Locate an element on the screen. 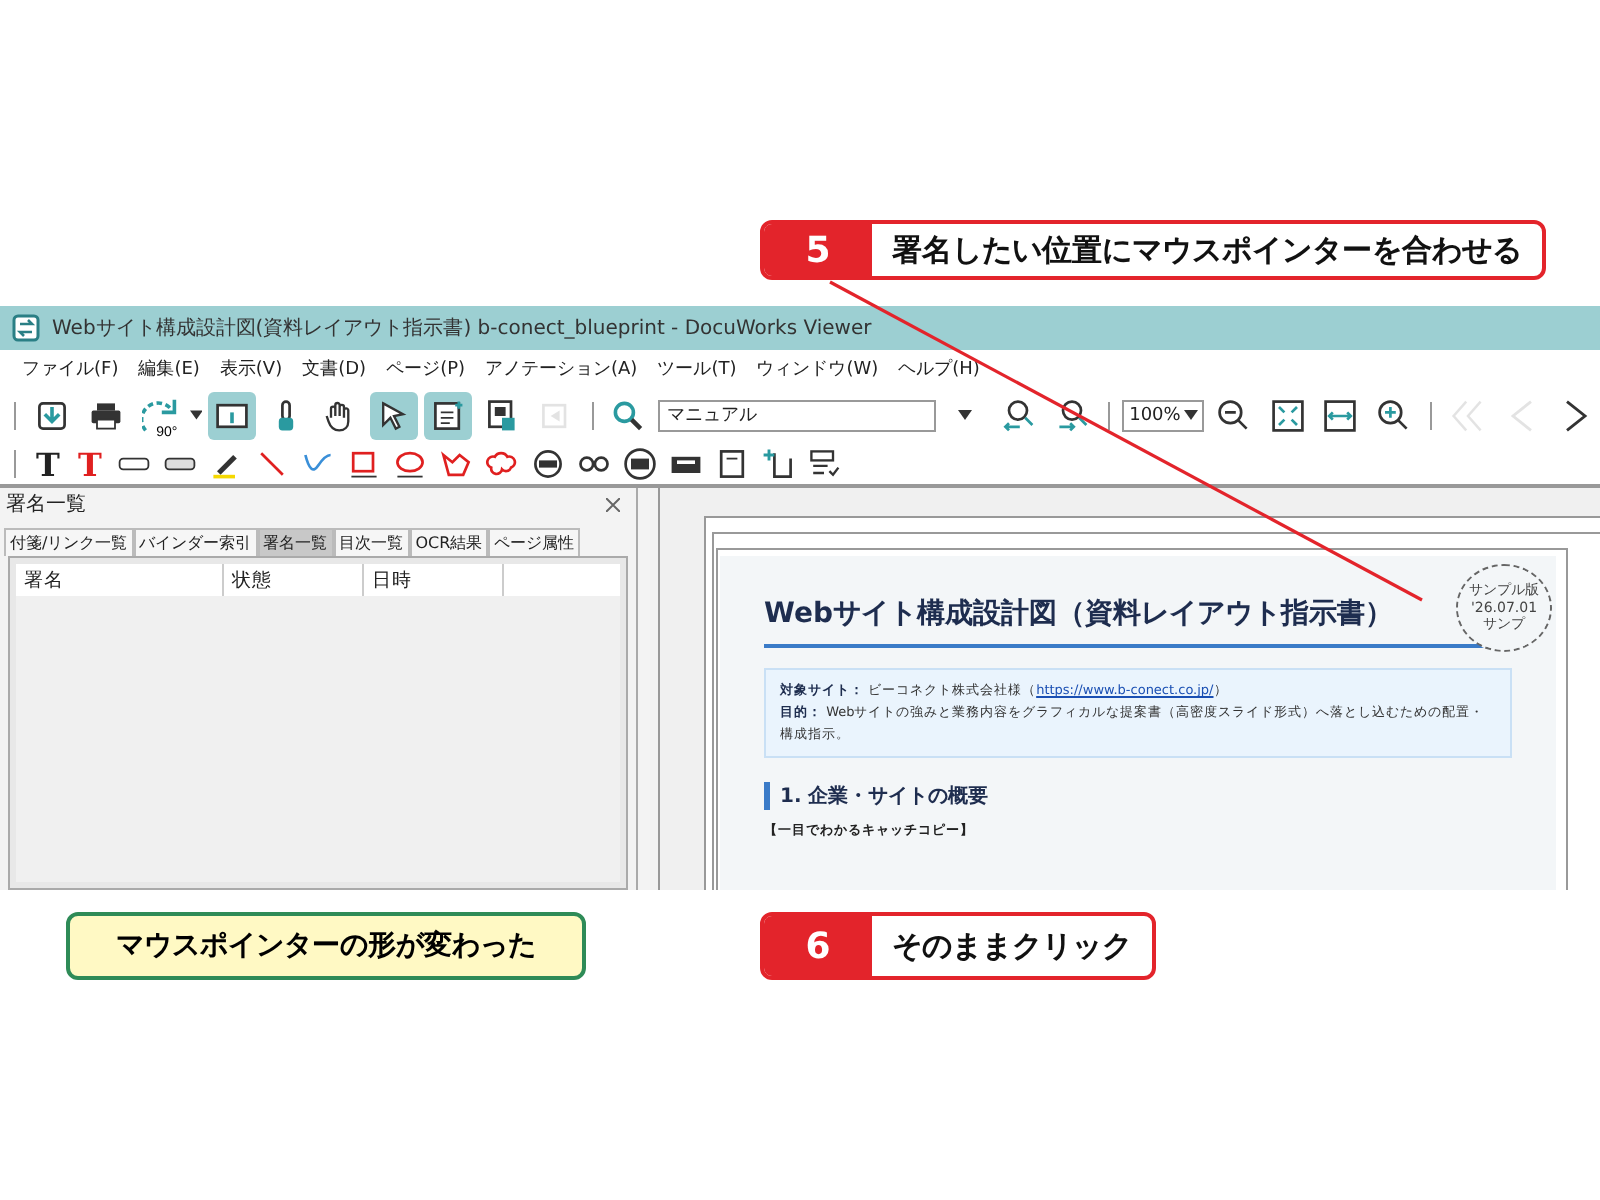 This screenshot has height=1200, width=1600. menu-item: 編集(E) is located at coordinates (169, 368).